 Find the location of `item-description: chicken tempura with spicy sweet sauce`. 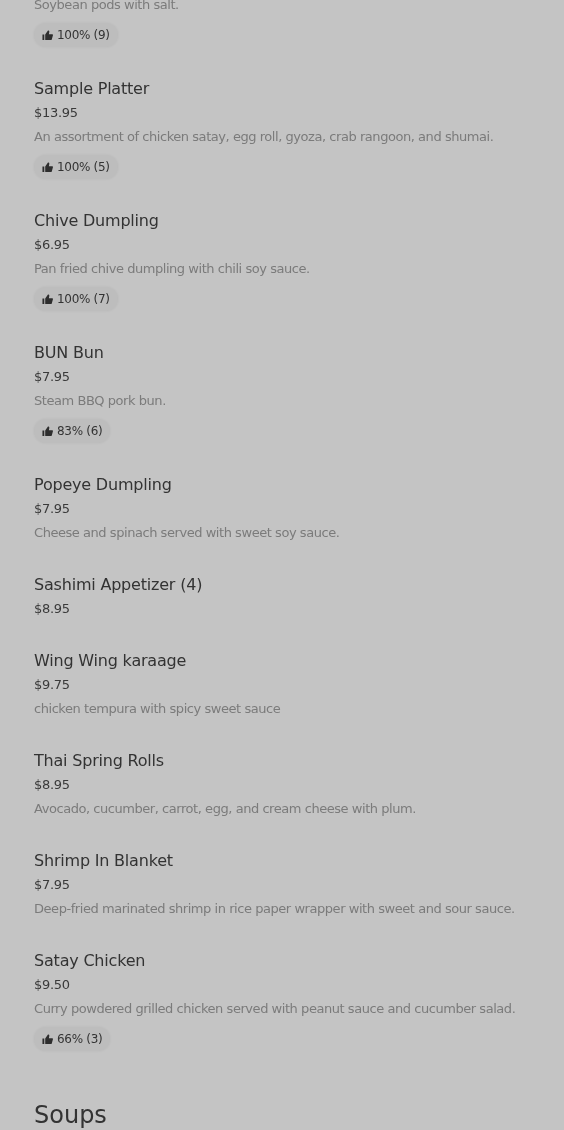

item-description: chicken tempura with spicy sweet sauce is located at coordinates (158, 709).